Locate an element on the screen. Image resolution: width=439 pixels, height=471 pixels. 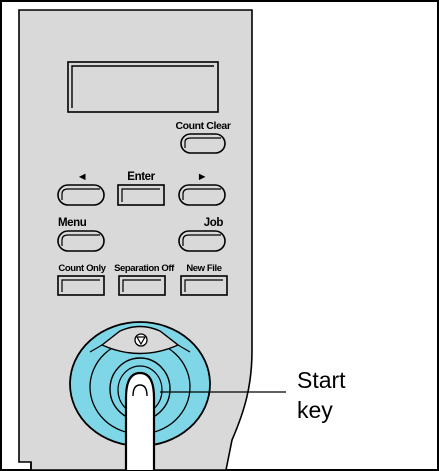
separation-off-button is located at coordinates (142, 285).